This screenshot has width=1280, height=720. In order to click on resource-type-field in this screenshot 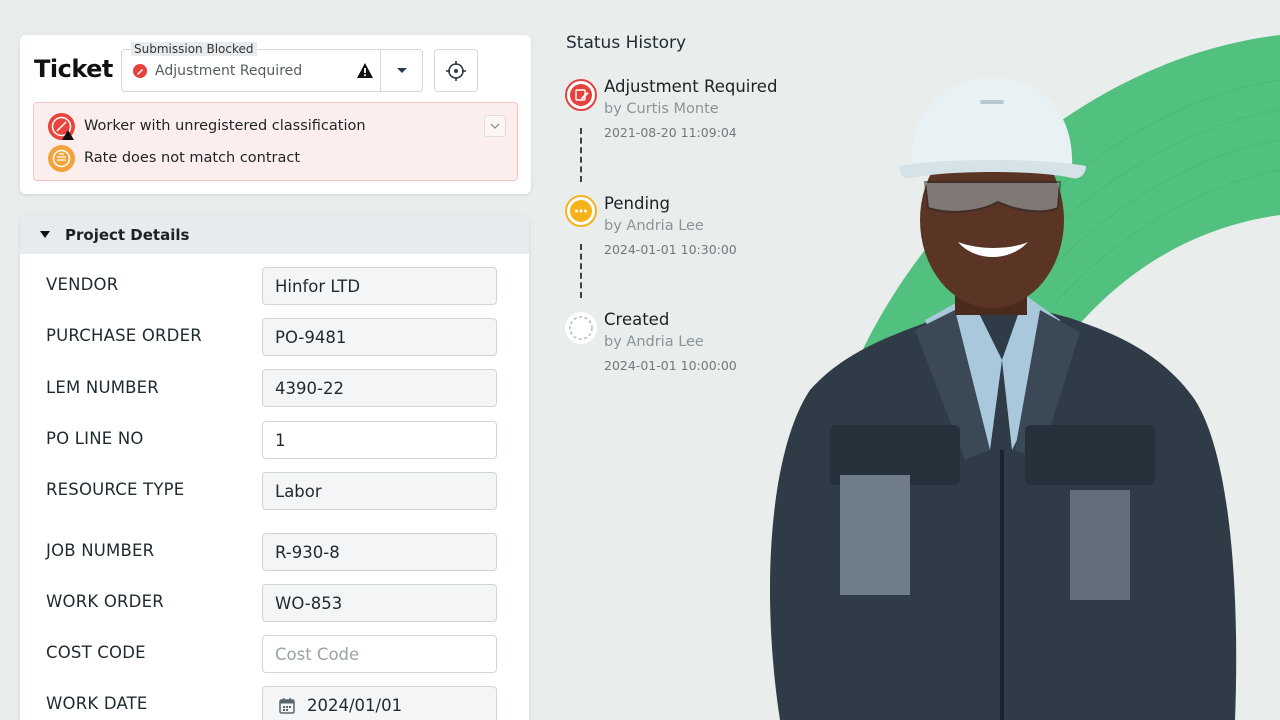, I will do `click(379, 491)`.